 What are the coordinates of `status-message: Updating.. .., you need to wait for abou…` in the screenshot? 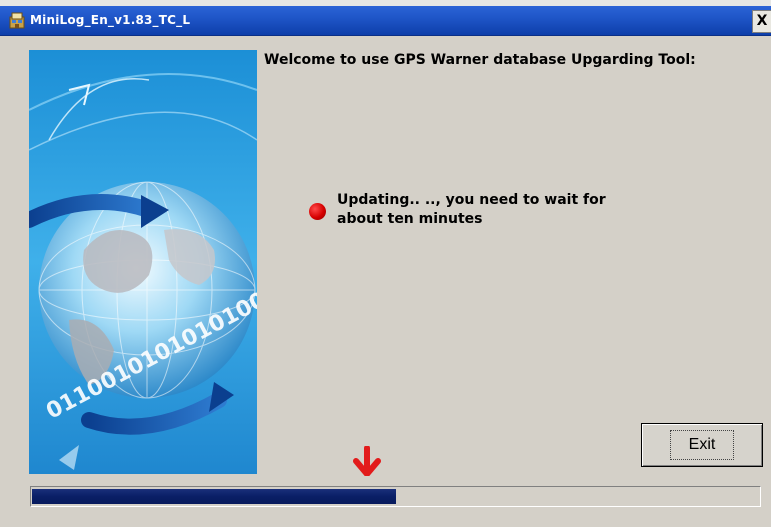 It's located at (487, 210).